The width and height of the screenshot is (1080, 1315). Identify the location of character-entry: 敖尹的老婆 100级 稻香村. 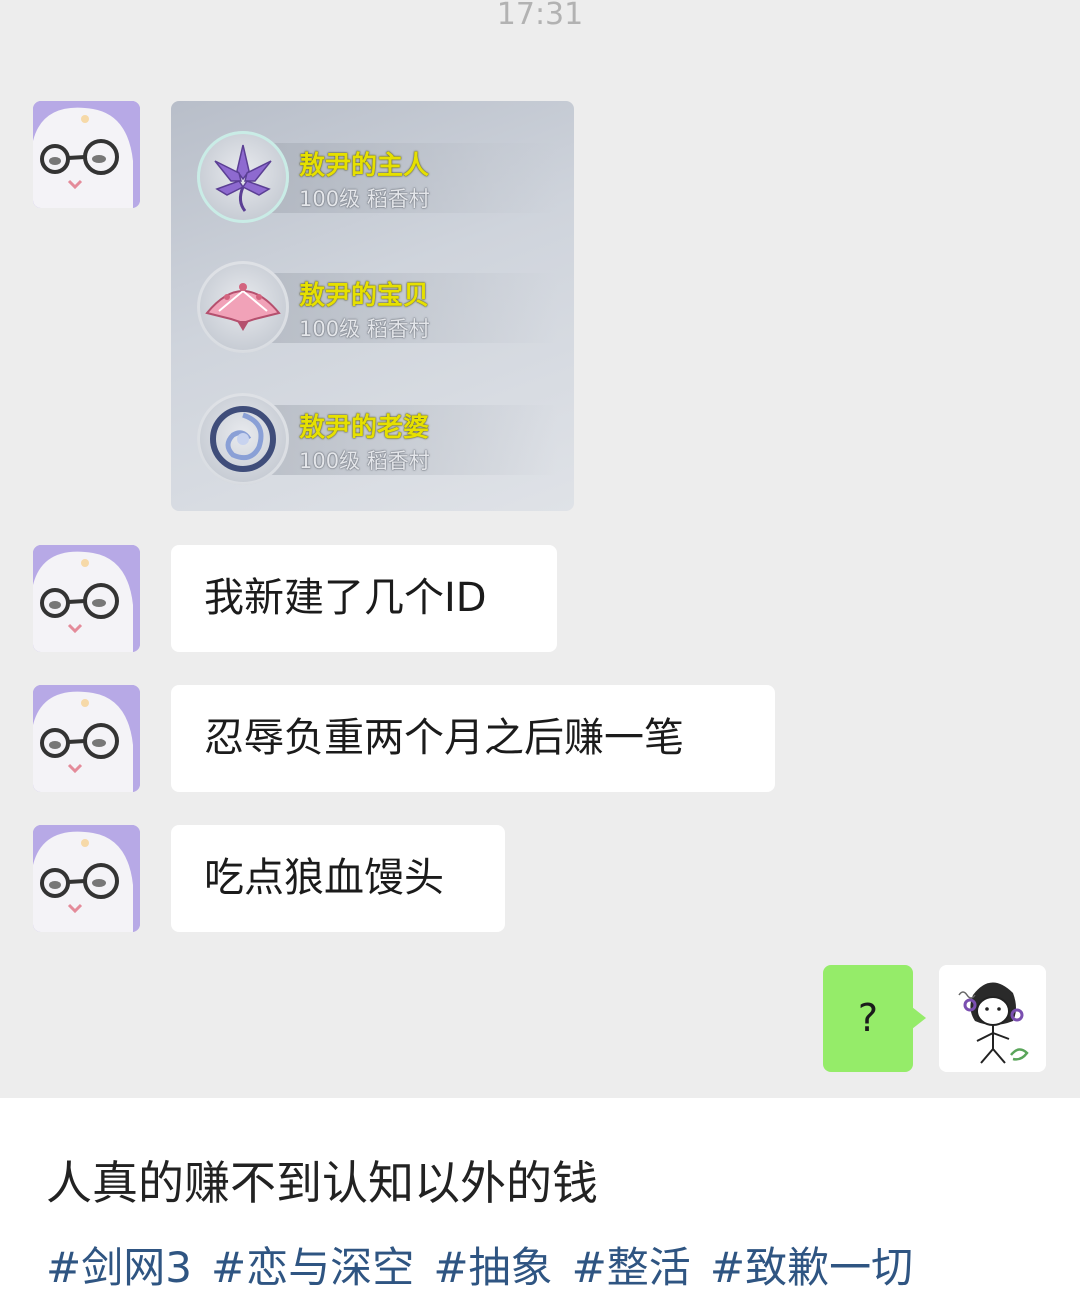
(377, 440).